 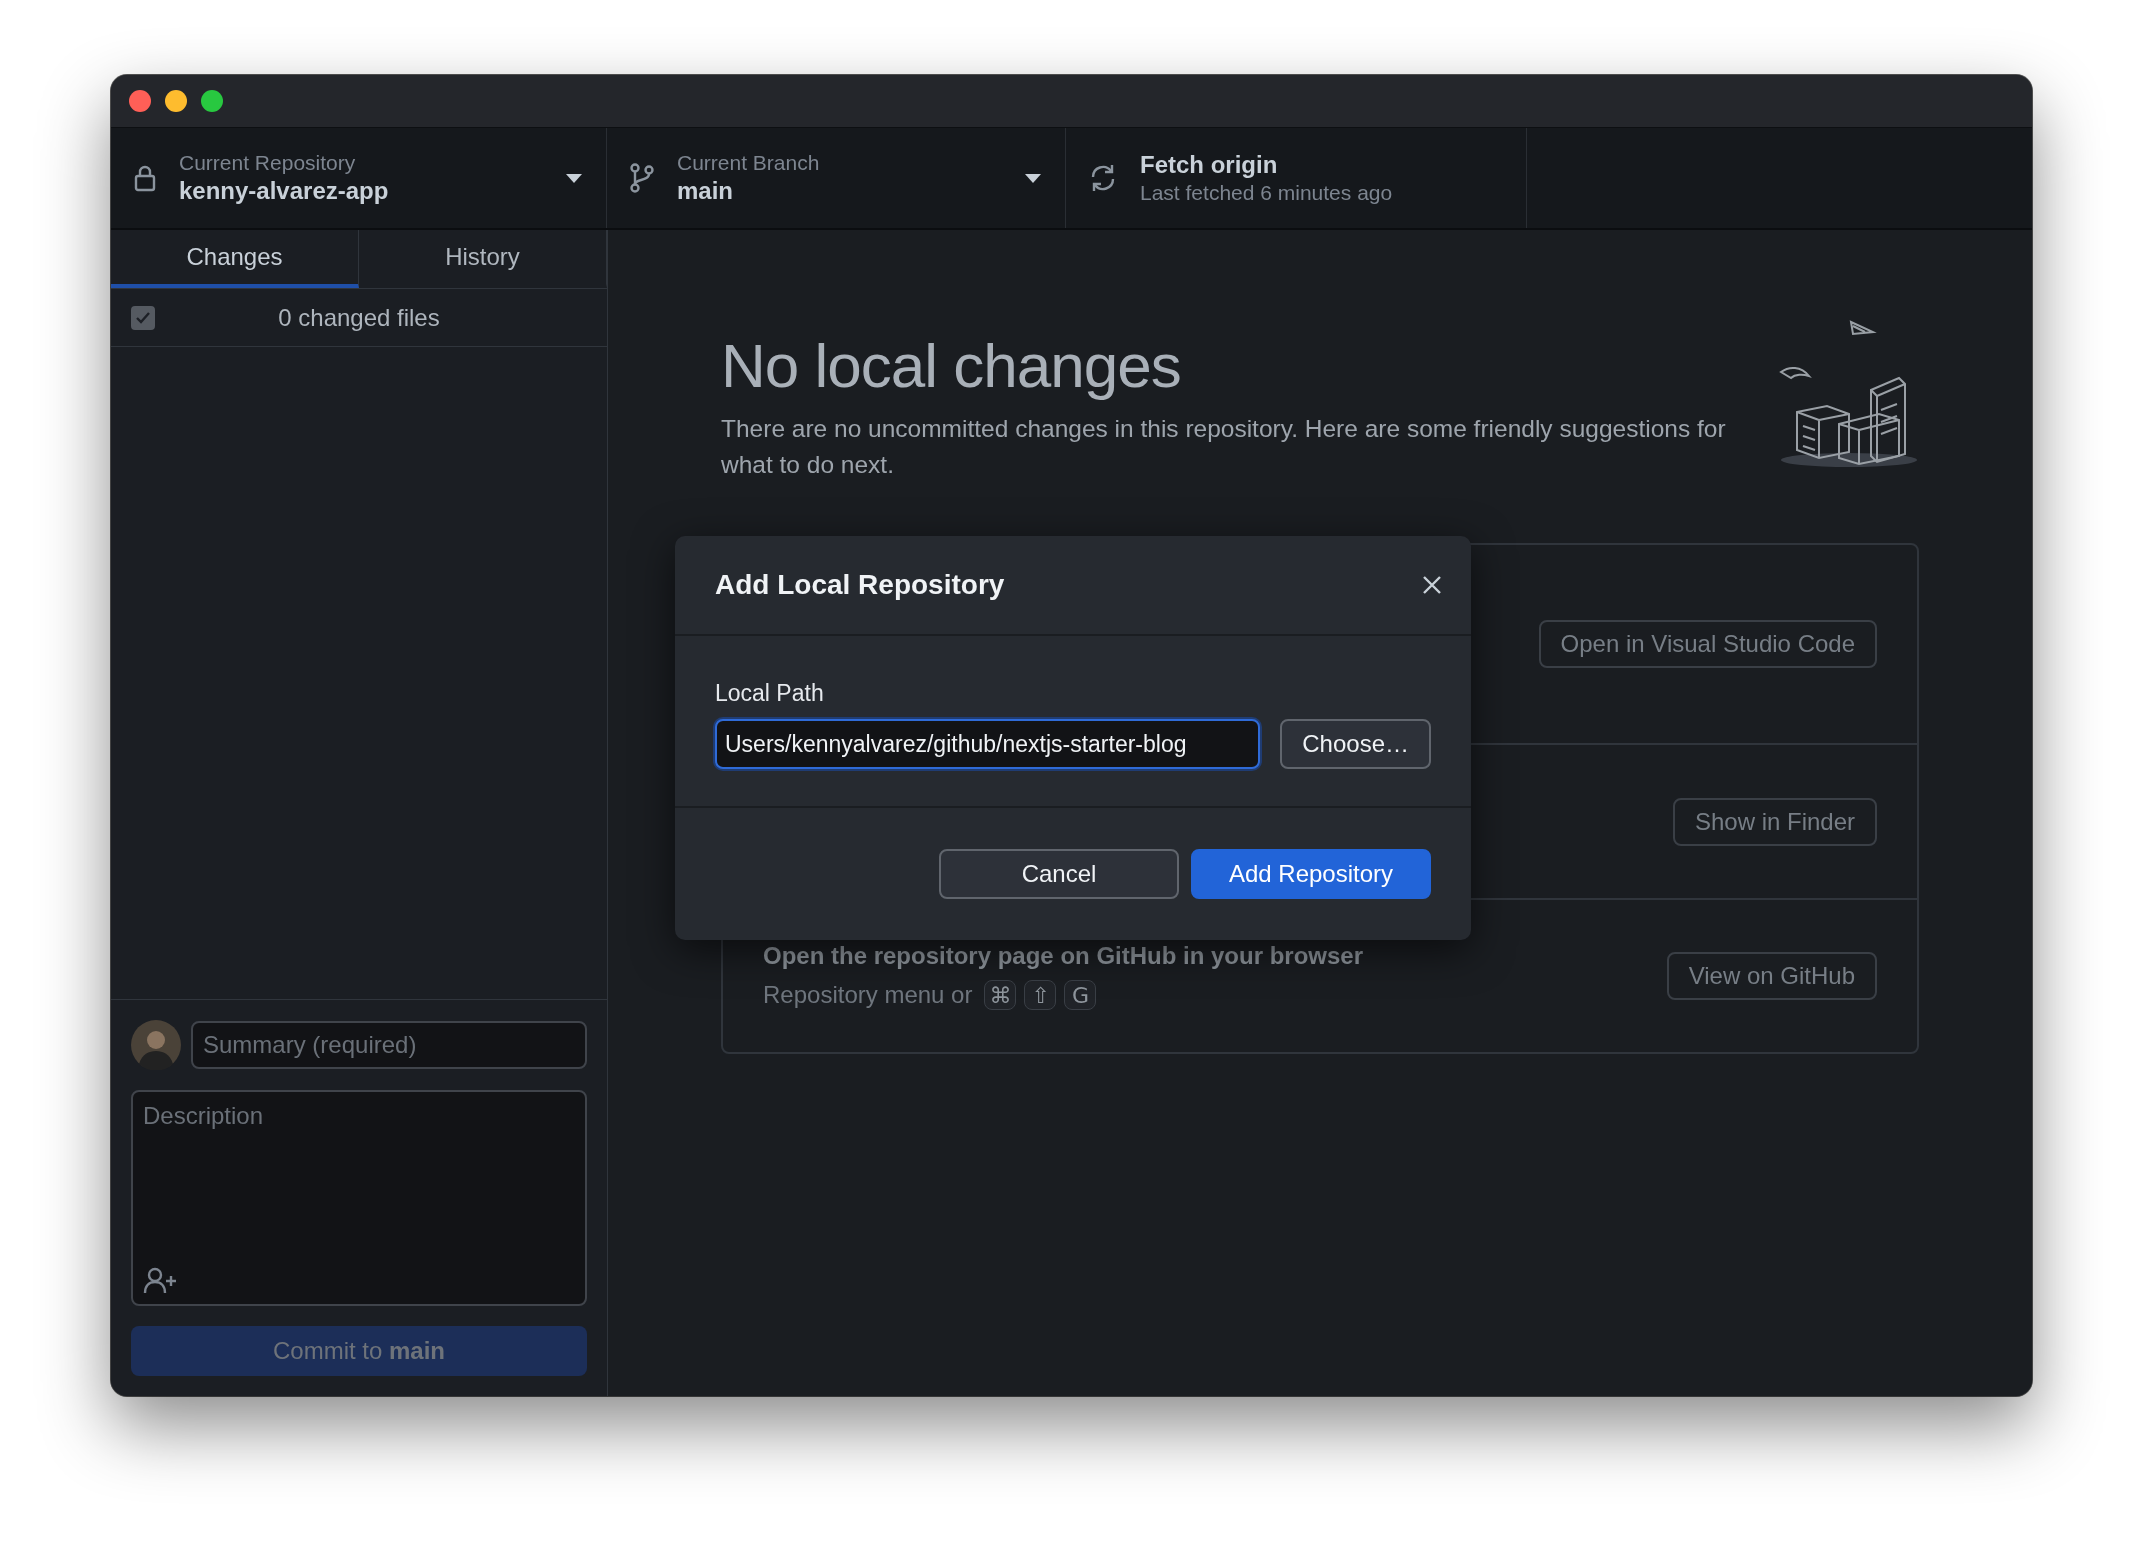 What do you see at coordinates (156, 1045) in the screenshot?
I see `avatar` at bounding box center [156, 1045].